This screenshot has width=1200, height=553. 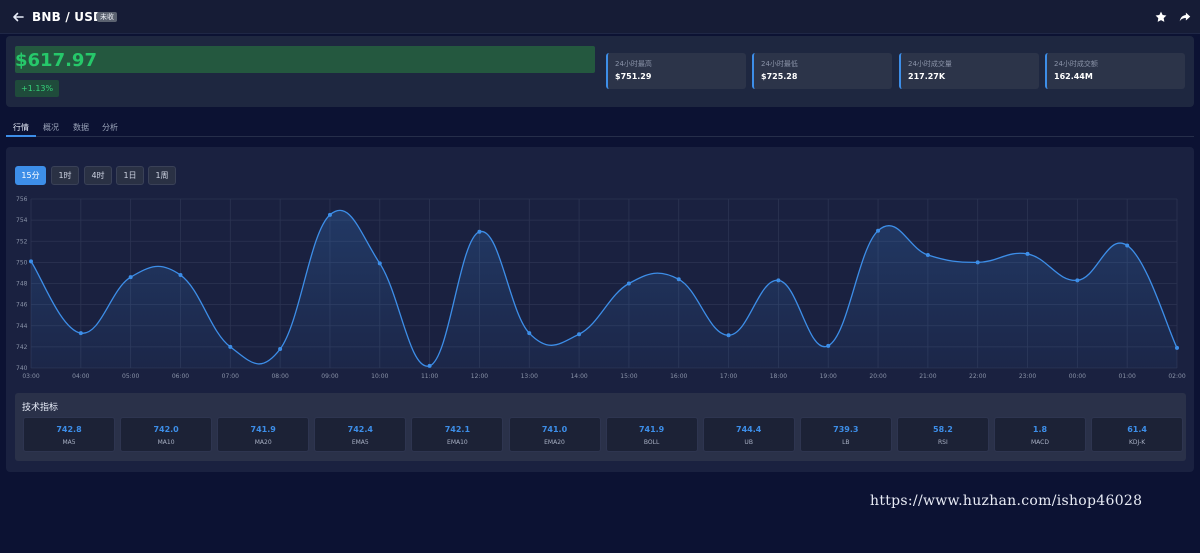 I want to click on indicator-value: 741.0, so click(x=554, y=429).